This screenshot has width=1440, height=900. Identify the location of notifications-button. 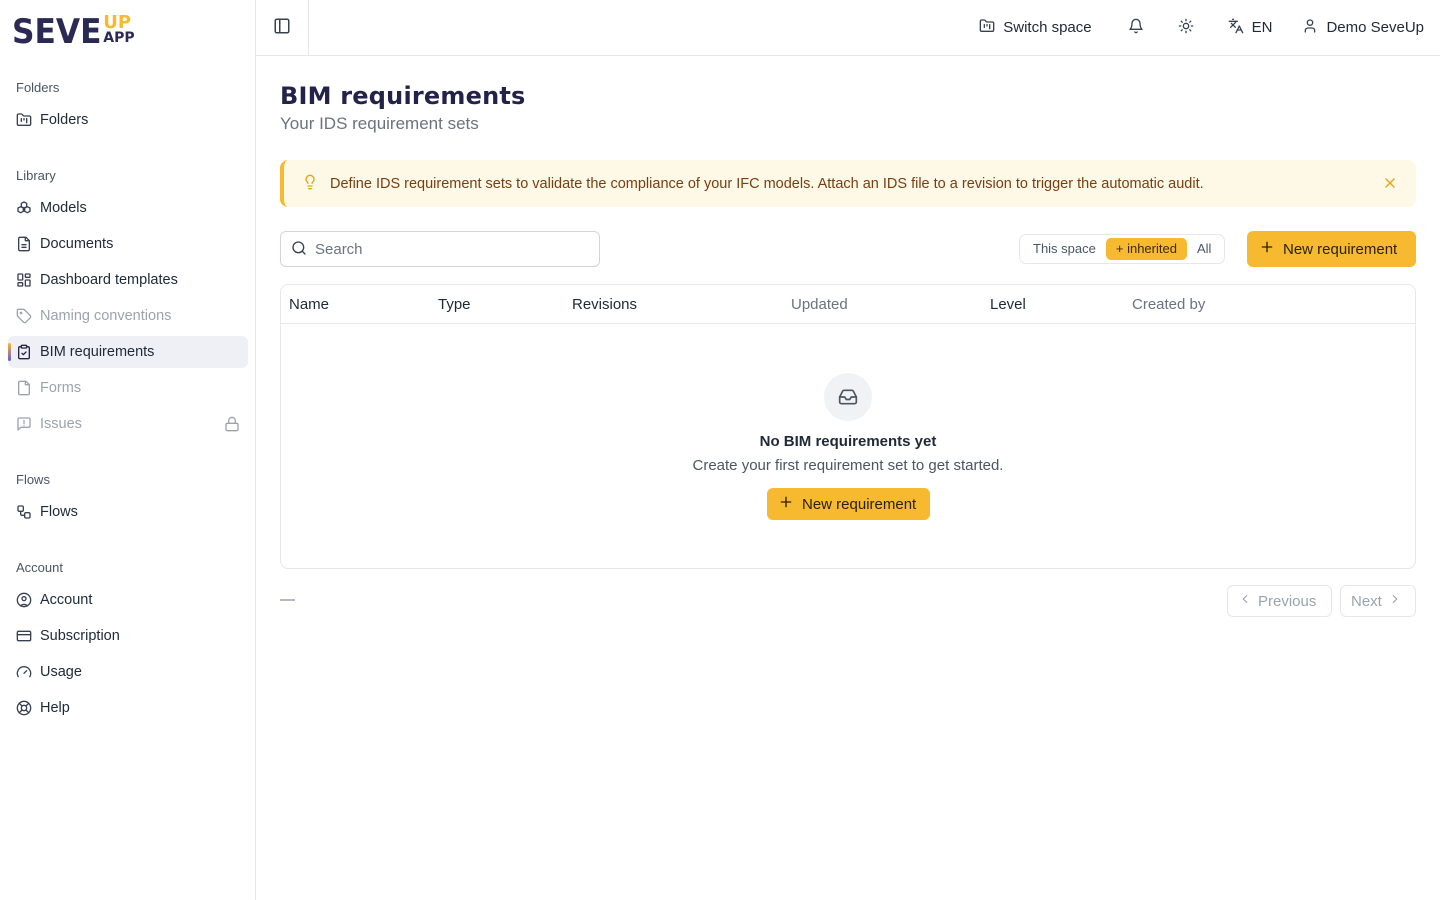
(1136, 28).